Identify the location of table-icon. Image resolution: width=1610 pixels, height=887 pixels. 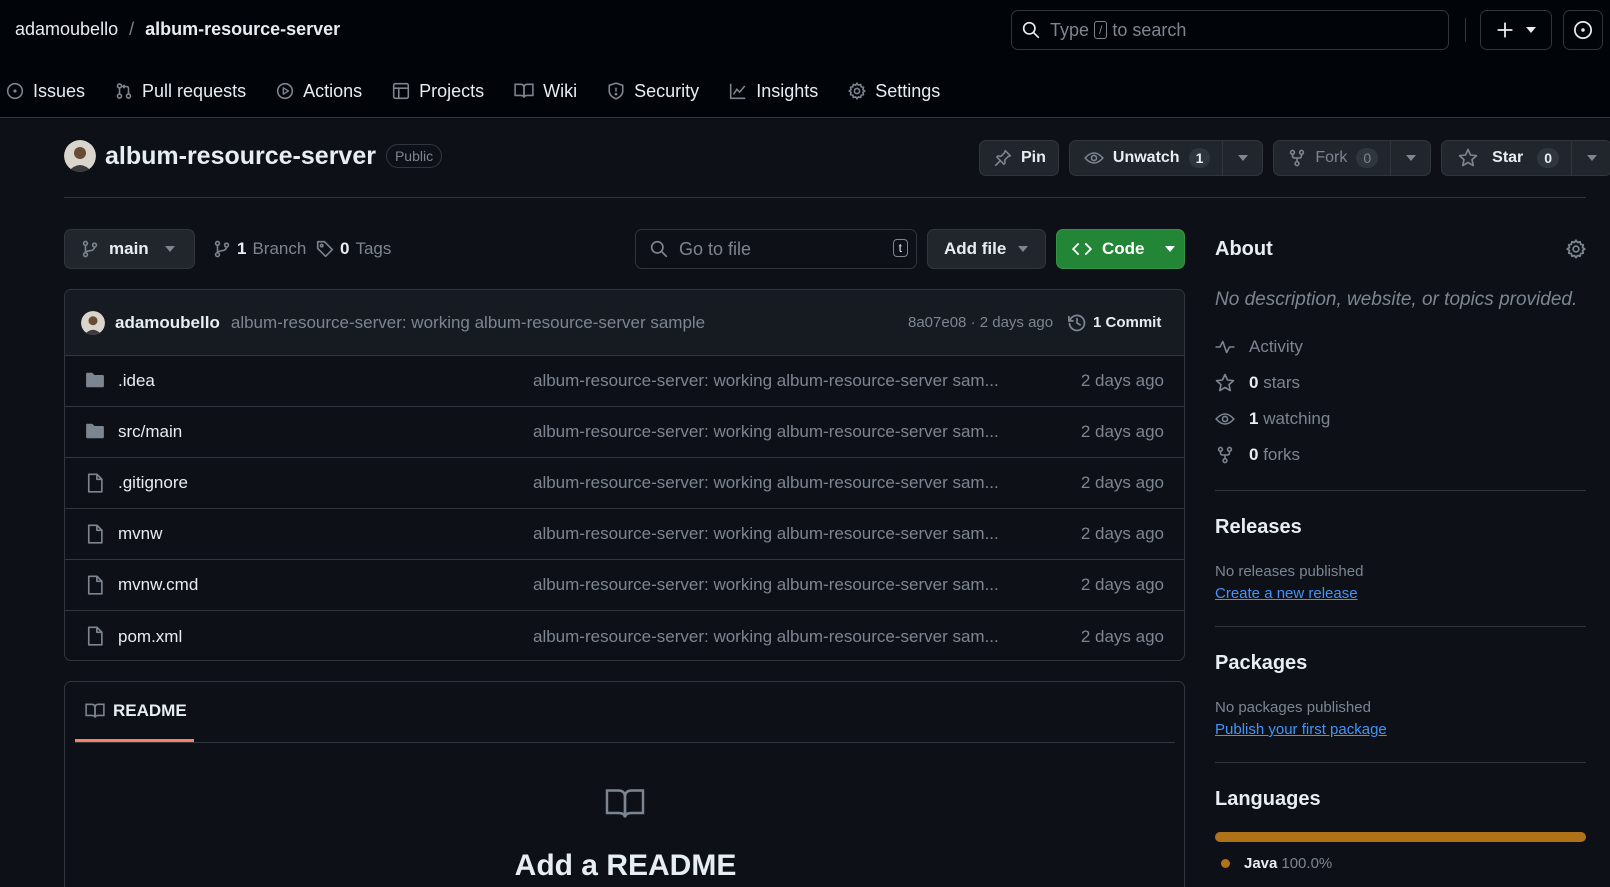
(401, 91).